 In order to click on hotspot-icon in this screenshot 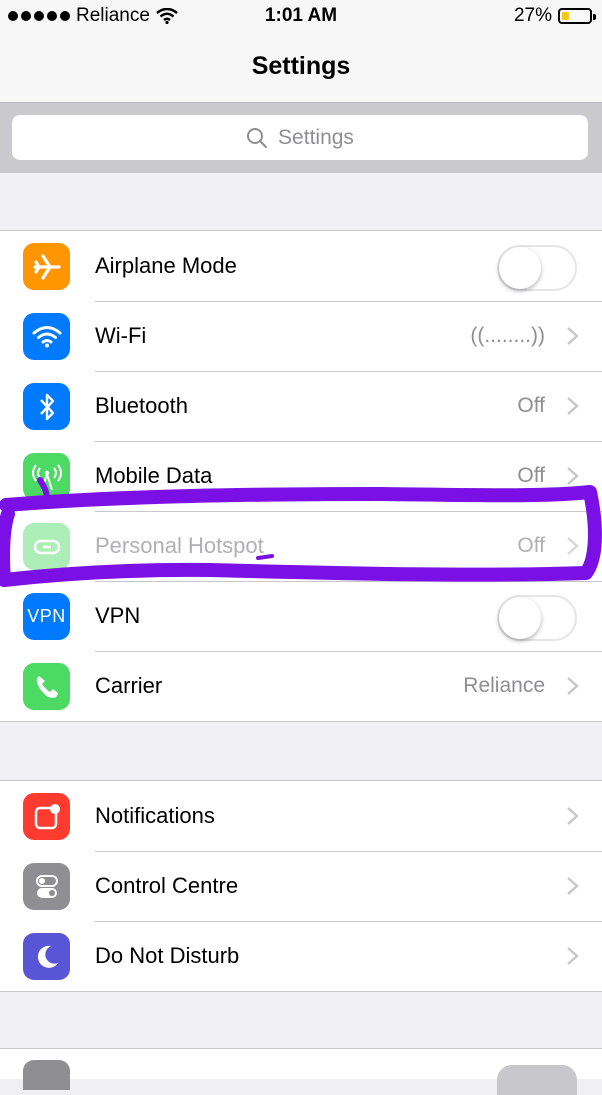, I will do `click(46, 546)`.